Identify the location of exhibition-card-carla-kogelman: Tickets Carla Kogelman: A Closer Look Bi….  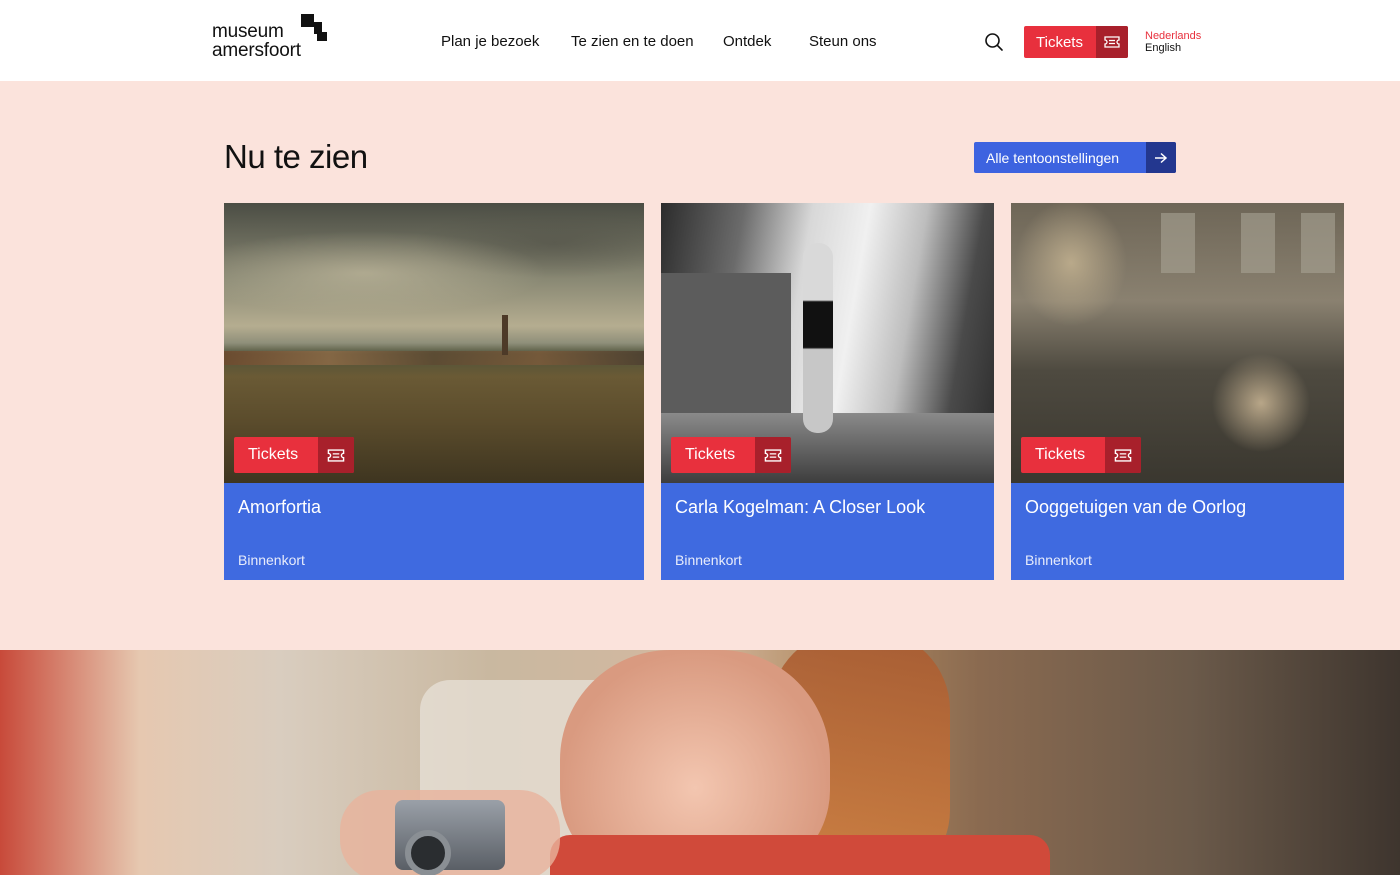
(827, 391).